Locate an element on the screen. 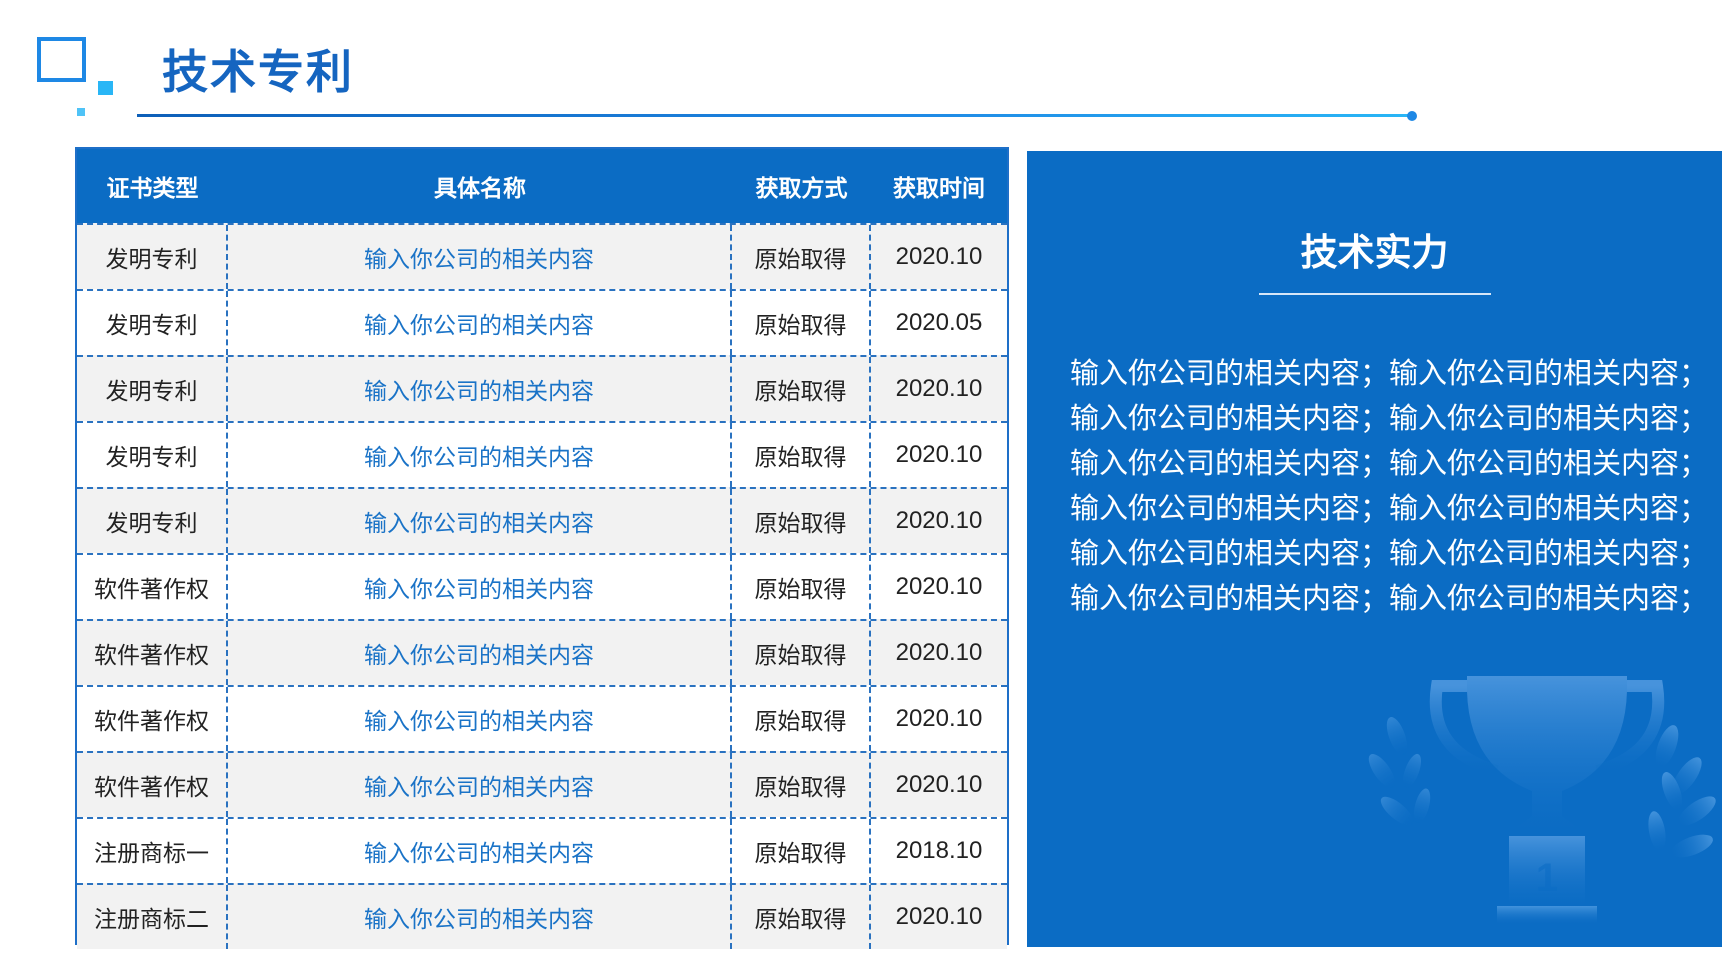  cell-time: 2018.10 is located at coordinates (939, 850).